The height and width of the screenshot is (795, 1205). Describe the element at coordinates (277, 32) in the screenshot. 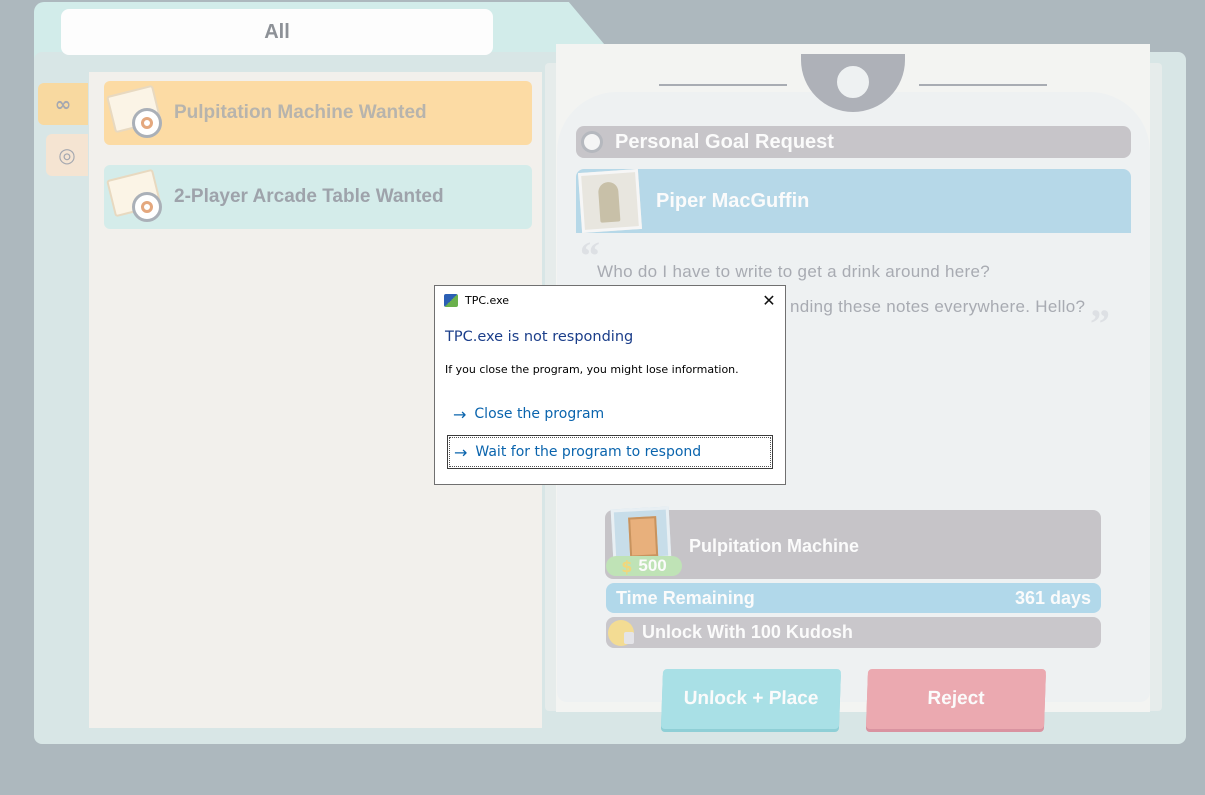

I see `filter-all-button: All` at that location.